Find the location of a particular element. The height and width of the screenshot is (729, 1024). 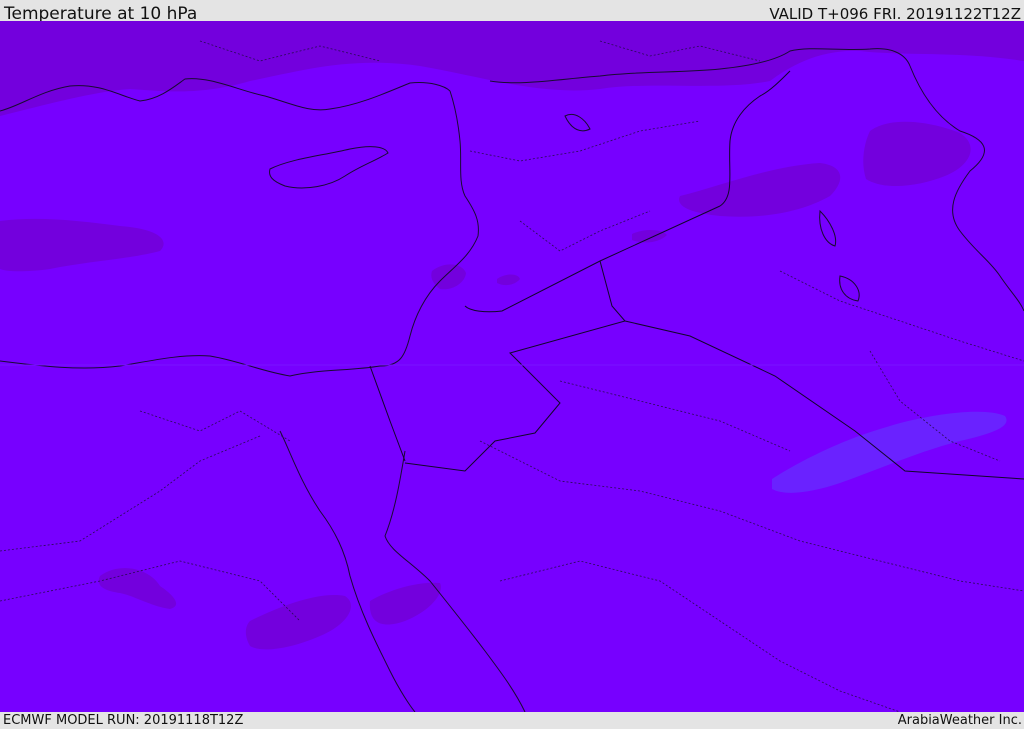

model-run-label: ECMWF MODEL RUN: 20191118T12Z is located at coordinates (123, 720).